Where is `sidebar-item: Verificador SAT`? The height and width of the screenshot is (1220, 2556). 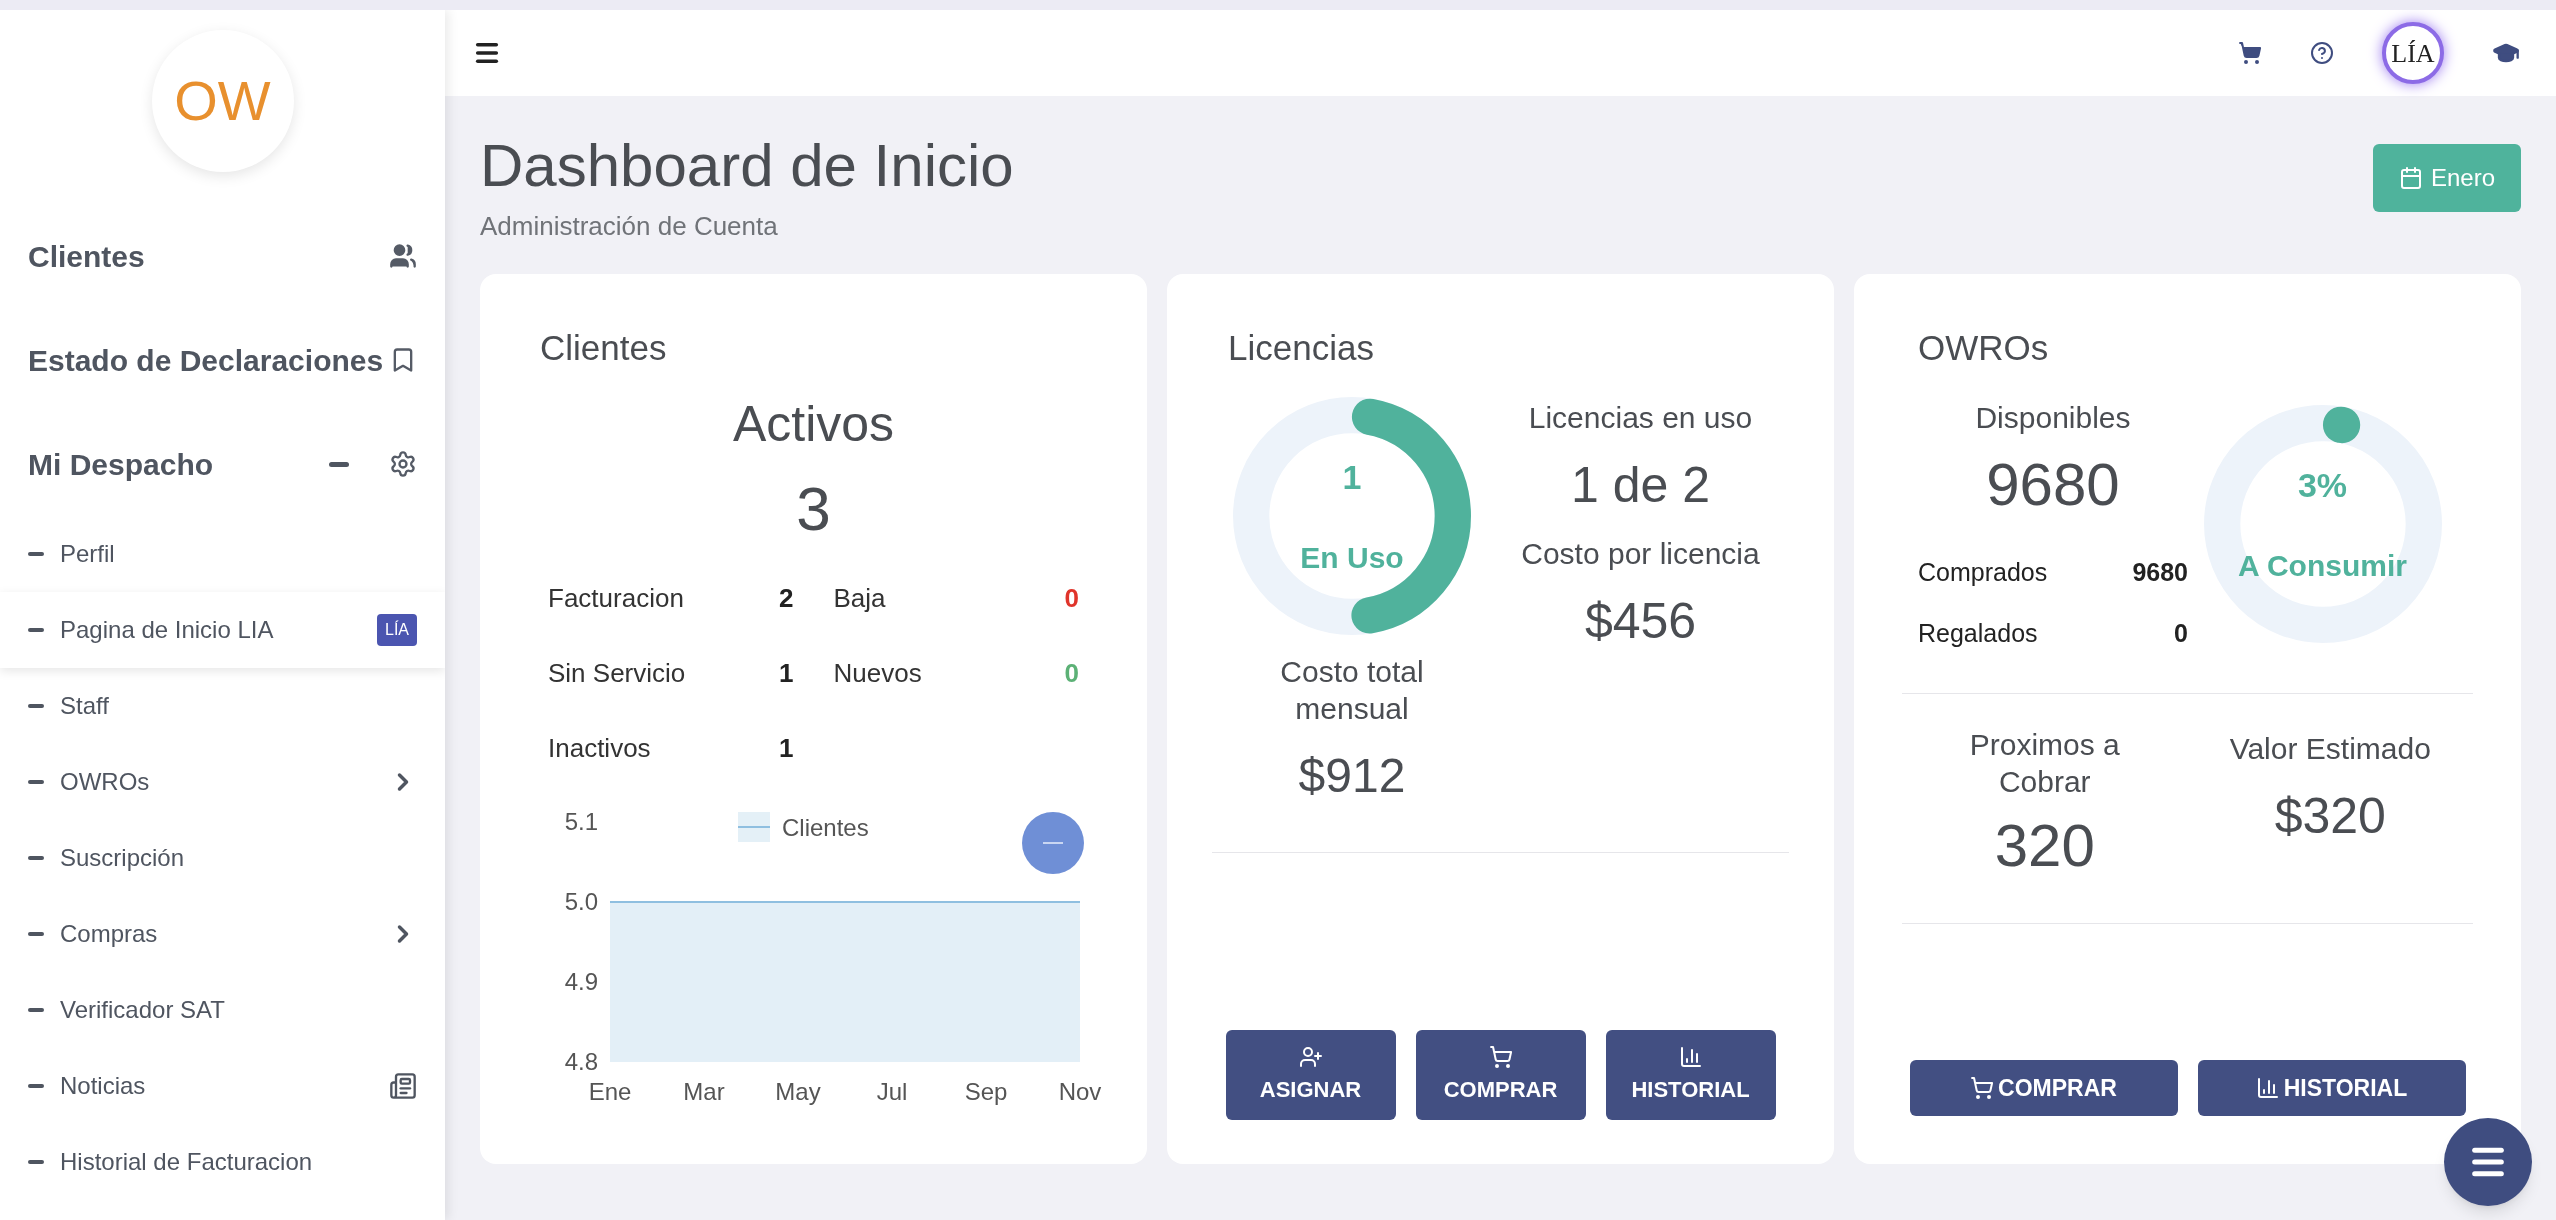 sidebar-item: Verificador SAT is located at coordinates (222, 1010).